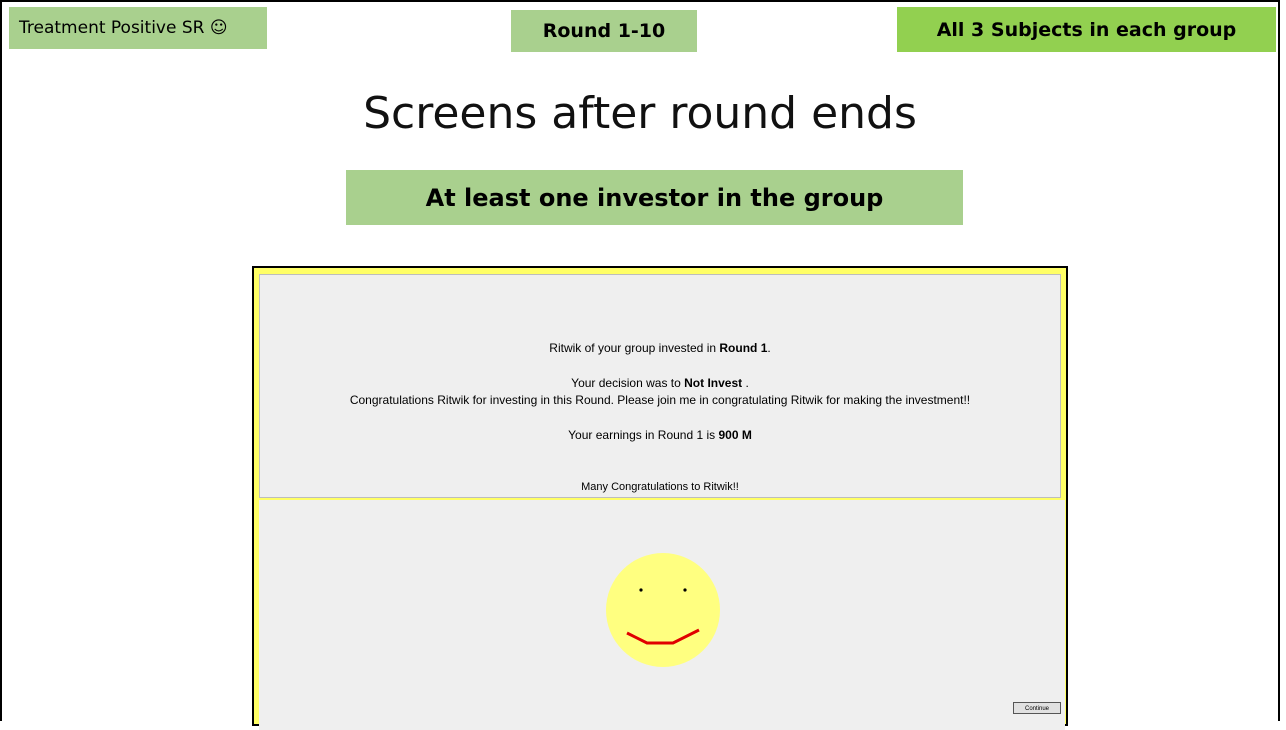 The width and height of the screenshot is (1286, 730). I want to click on treatment-tag: Treatment Positive SR ☺, so click(138, 28).